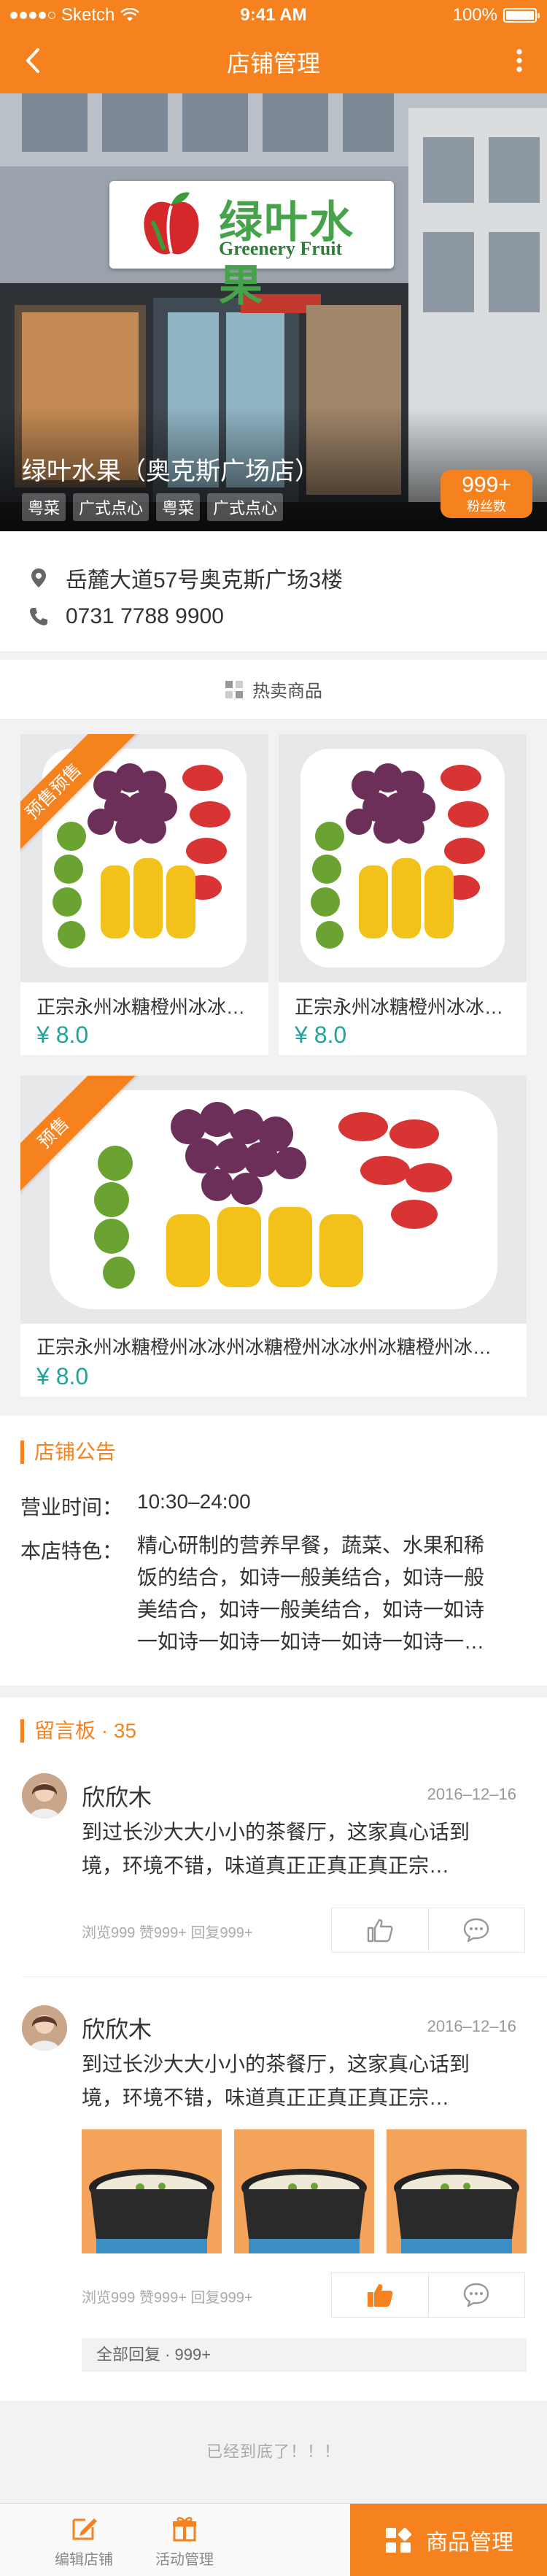  I want to click on store-sign: 绿叶水果 Greenery Fruit, so click(251, 247).